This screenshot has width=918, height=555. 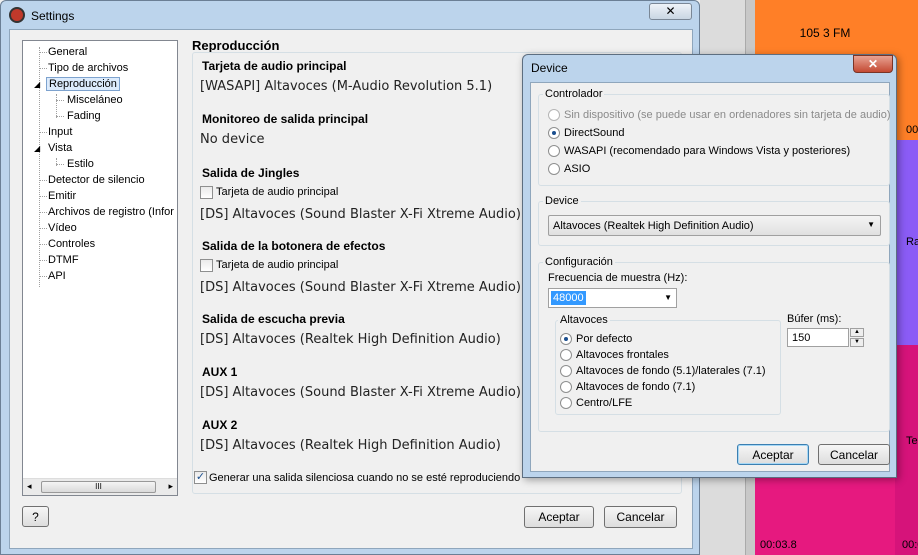 I want to click on buffer-input: 150, so click(x=818, y=337).